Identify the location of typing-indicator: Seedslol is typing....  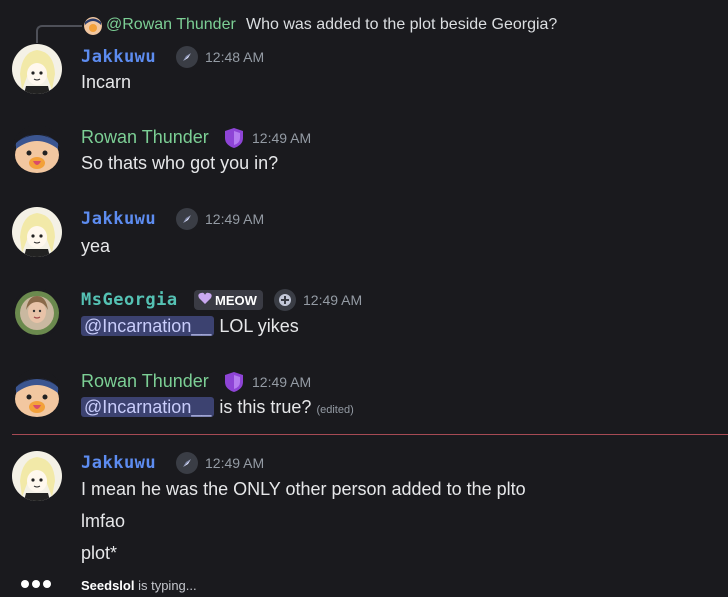
(139, 585).